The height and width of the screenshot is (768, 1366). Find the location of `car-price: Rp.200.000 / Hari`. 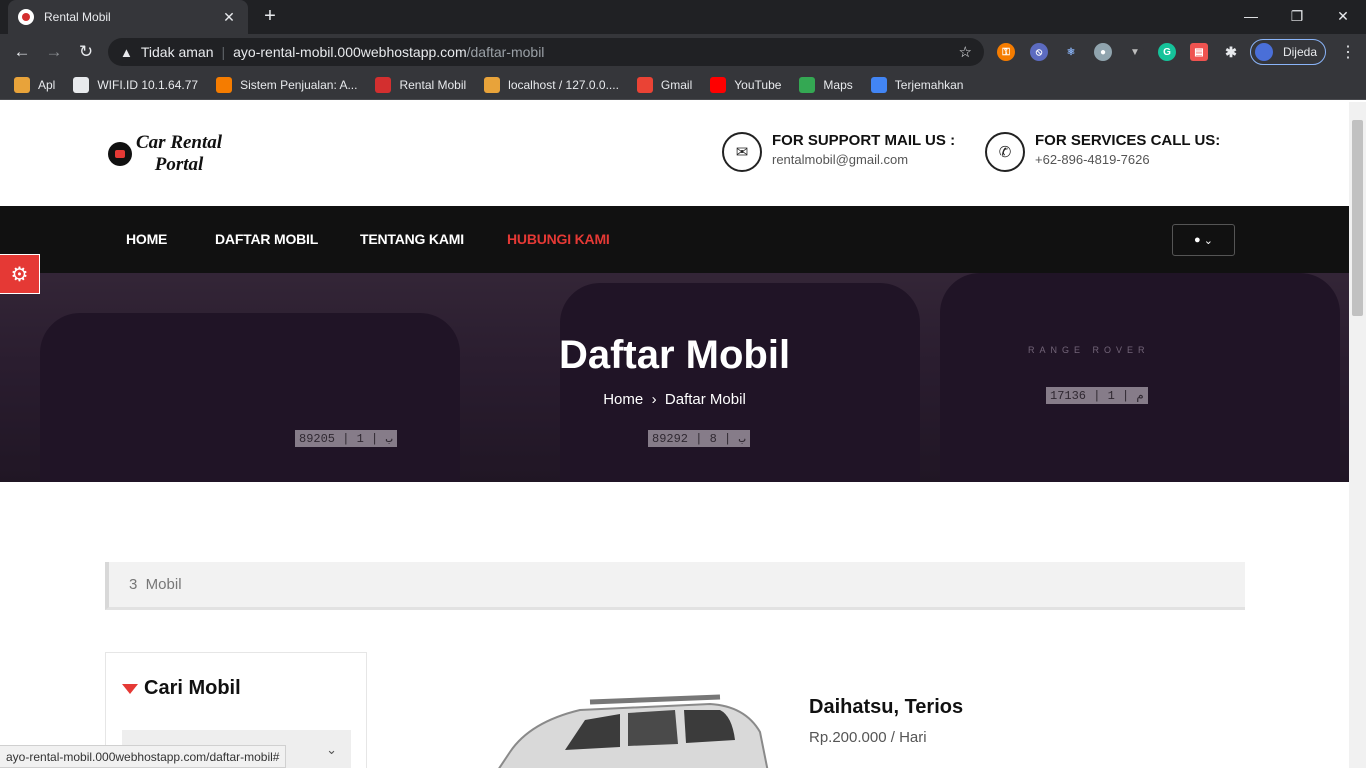

car-price: Rp.200.000 / Hari is located at coordinates (868, 737).